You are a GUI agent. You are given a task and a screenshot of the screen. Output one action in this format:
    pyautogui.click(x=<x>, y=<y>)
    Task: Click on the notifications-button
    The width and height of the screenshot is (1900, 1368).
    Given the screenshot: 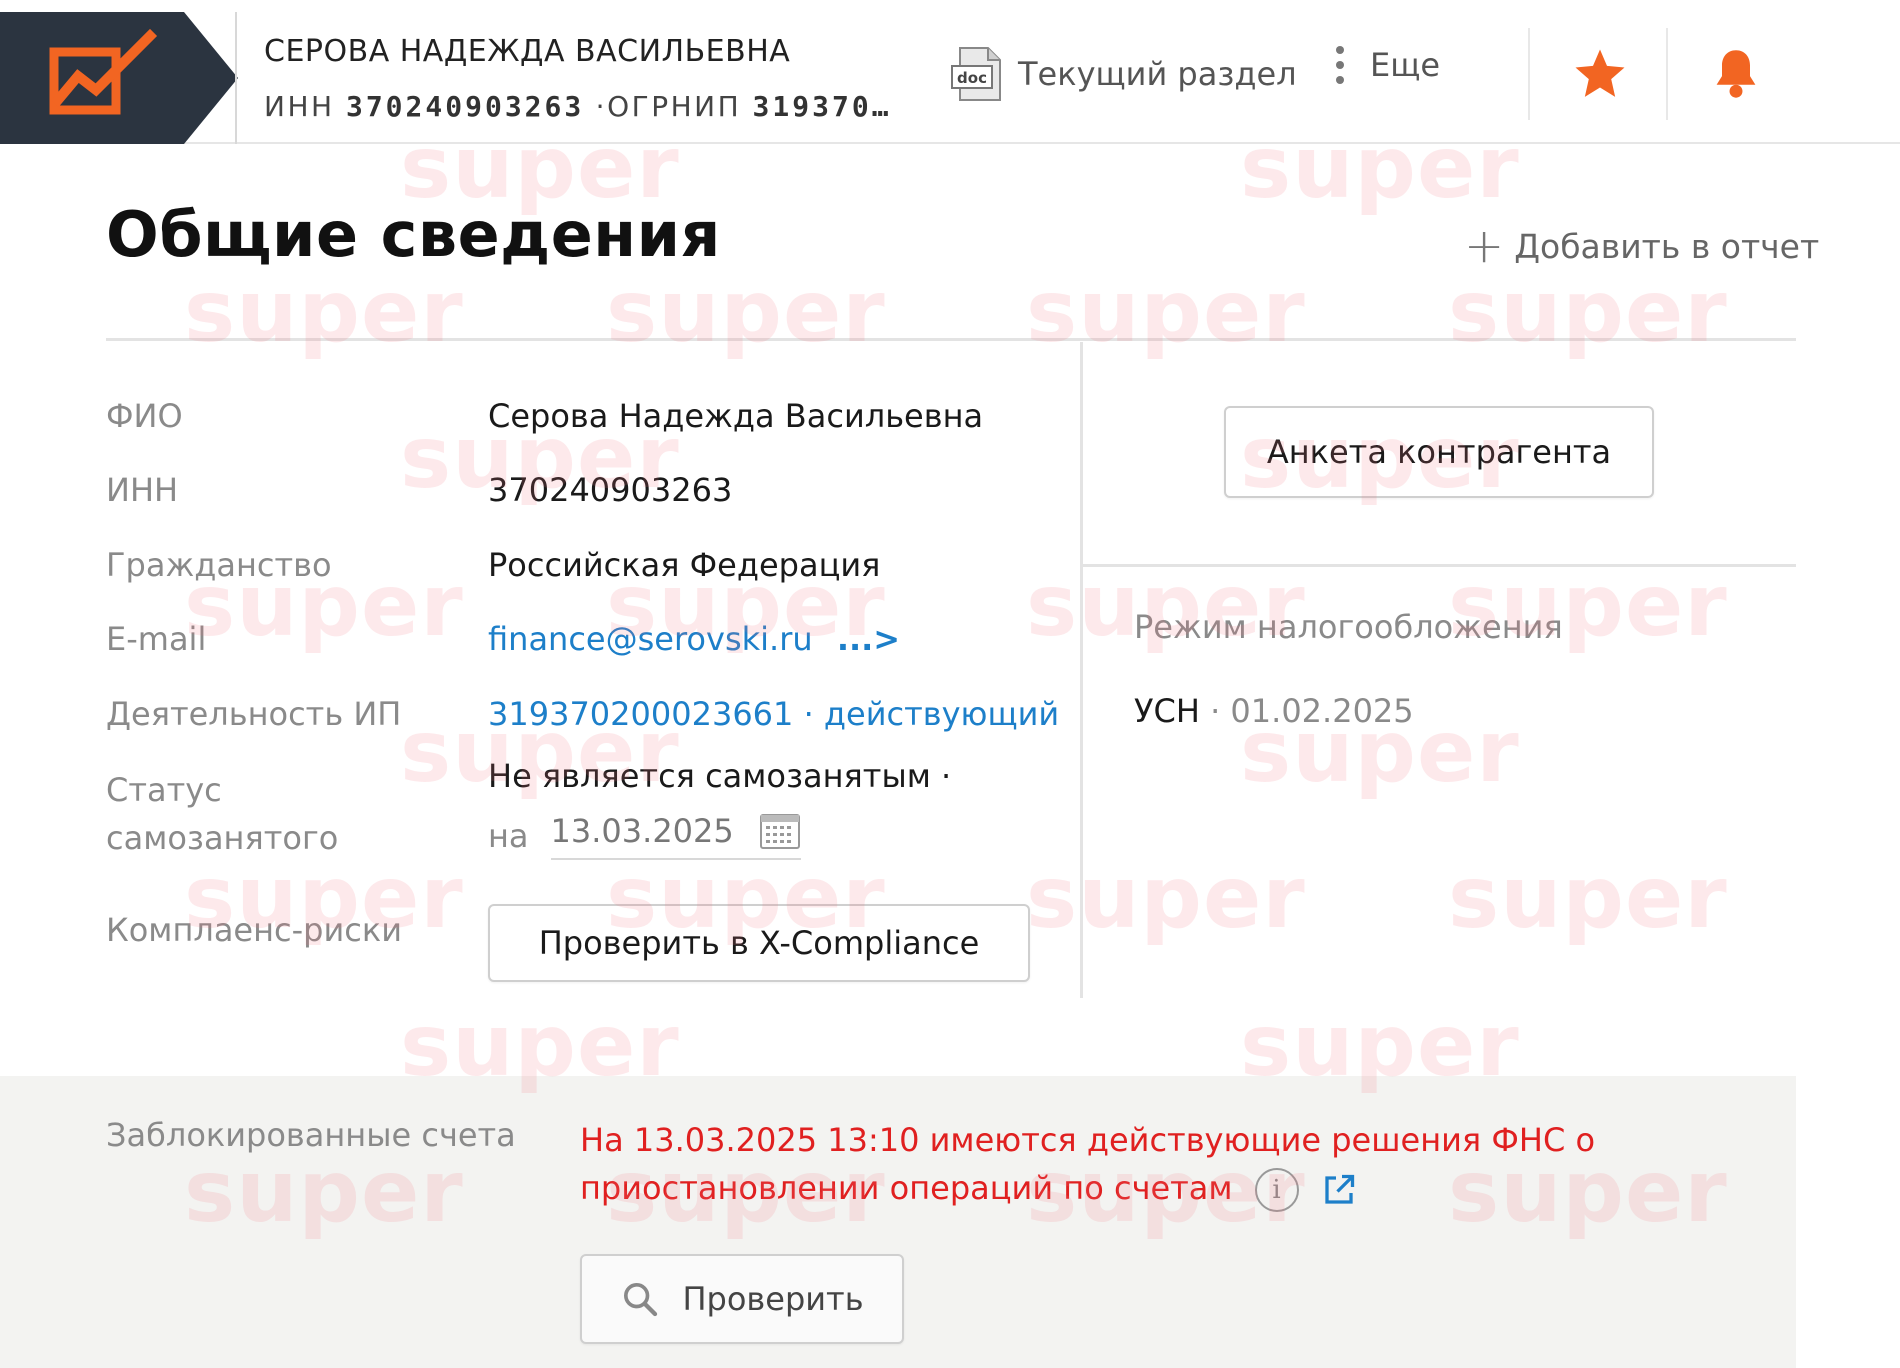 What is the action you would take?
    pyautogui.click(x=1736, y=74)
    